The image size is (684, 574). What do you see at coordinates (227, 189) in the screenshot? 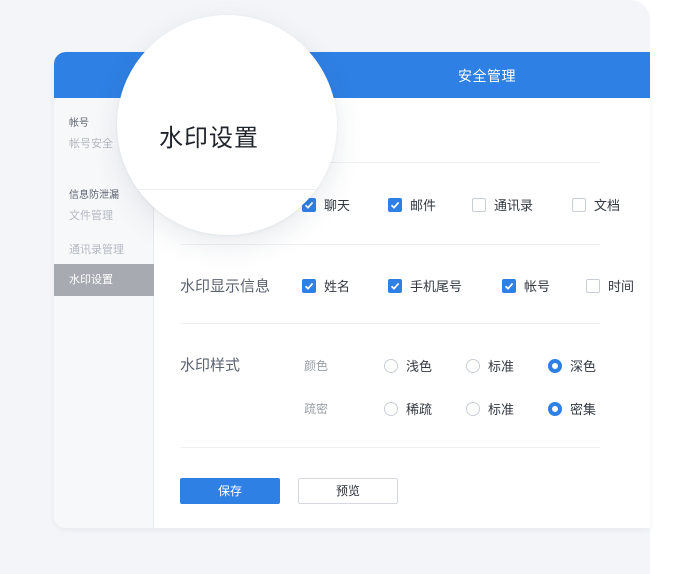
I see `magnifier-divider` at bounding box center [227, 189].